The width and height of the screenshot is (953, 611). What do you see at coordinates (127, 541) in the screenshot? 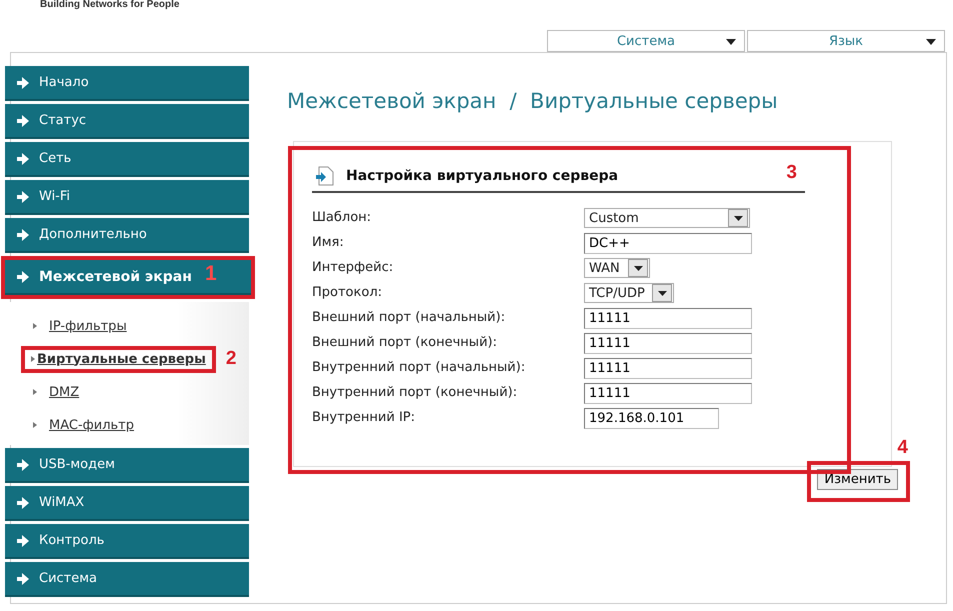
I see `nav-item: Контроль` at bounding box center [127, 541].